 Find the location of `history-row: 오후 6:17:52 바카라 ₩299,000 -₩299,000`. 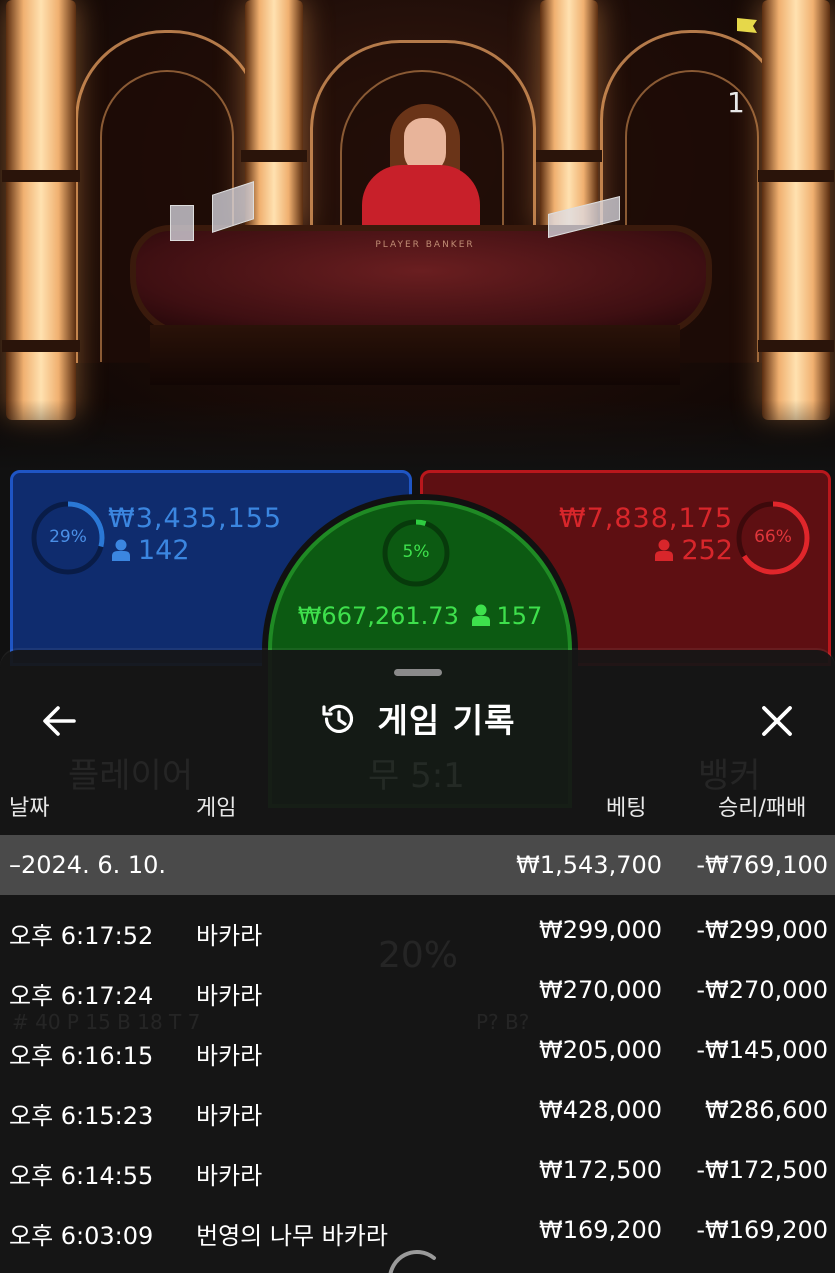

history-row: 오후 6:17:52 바카라 ₩299,000 -₩299,000 is located at coordinates (417, 930).